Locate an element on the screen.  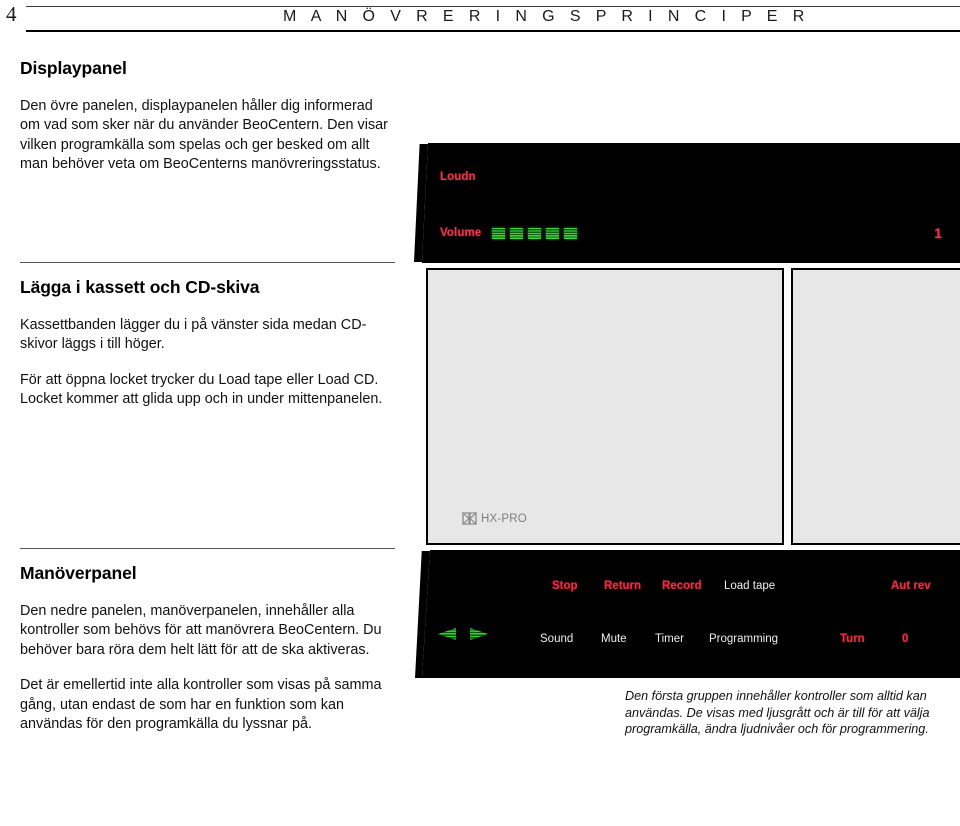
hx-pro-logo: HX-PRO is located at coordinates (494, 518).